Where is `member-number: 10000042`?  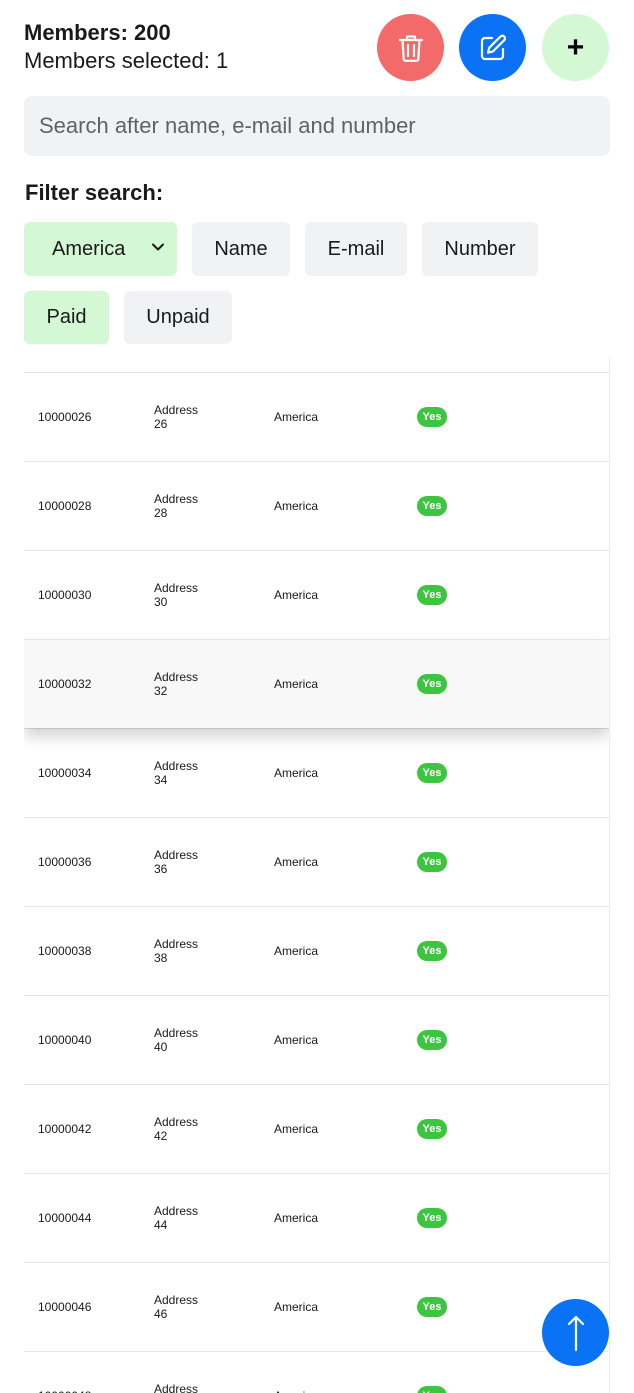 member-number: 10000042 is located at coordinates (65, 1129).